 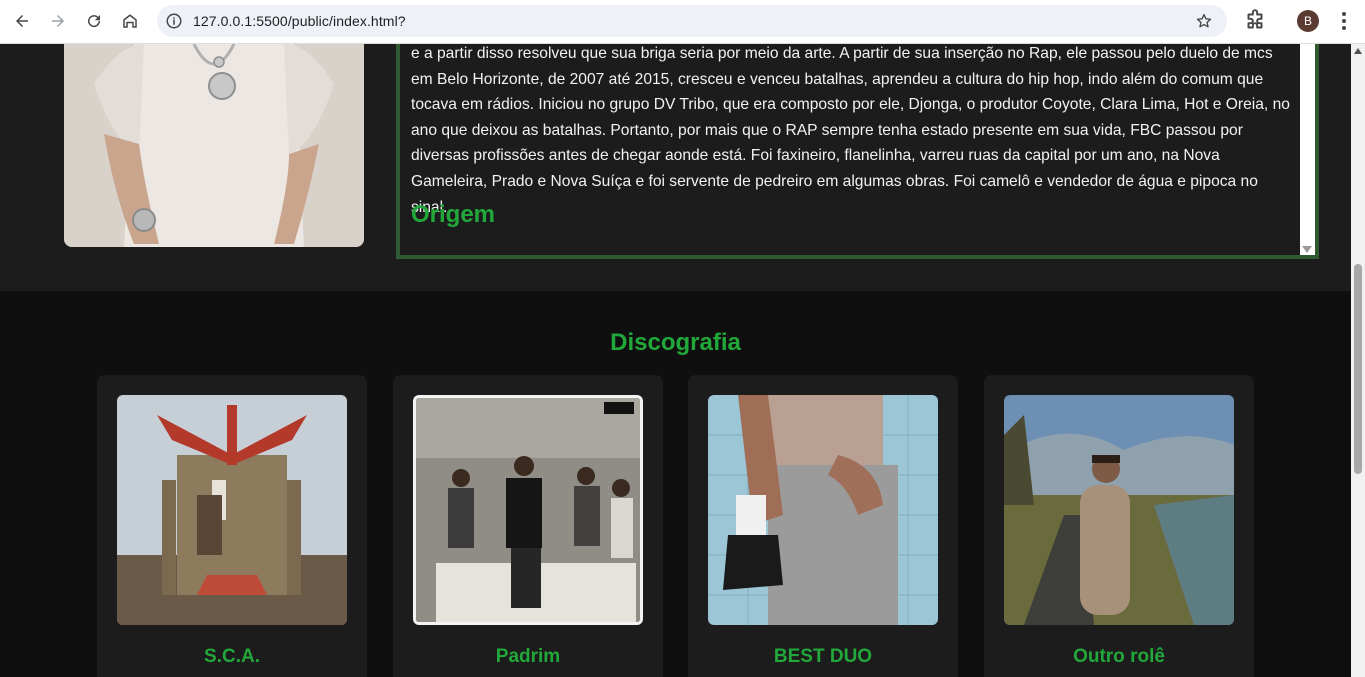 I want to click on album-card-outro-role: Outro rolê, so click(x=1119, y=526).